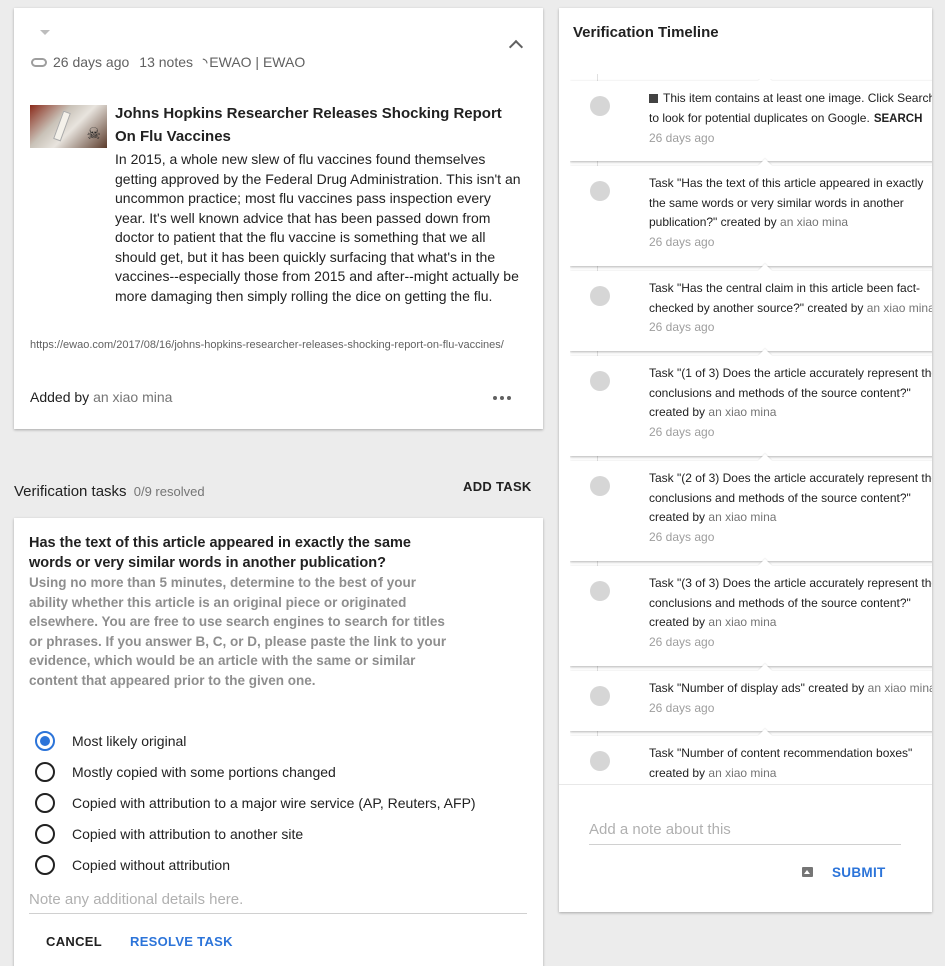 Image resolution: width=945 pixels, height=966 pixels. I want to click on cancel-button: CANCEL, so click(74, 941).